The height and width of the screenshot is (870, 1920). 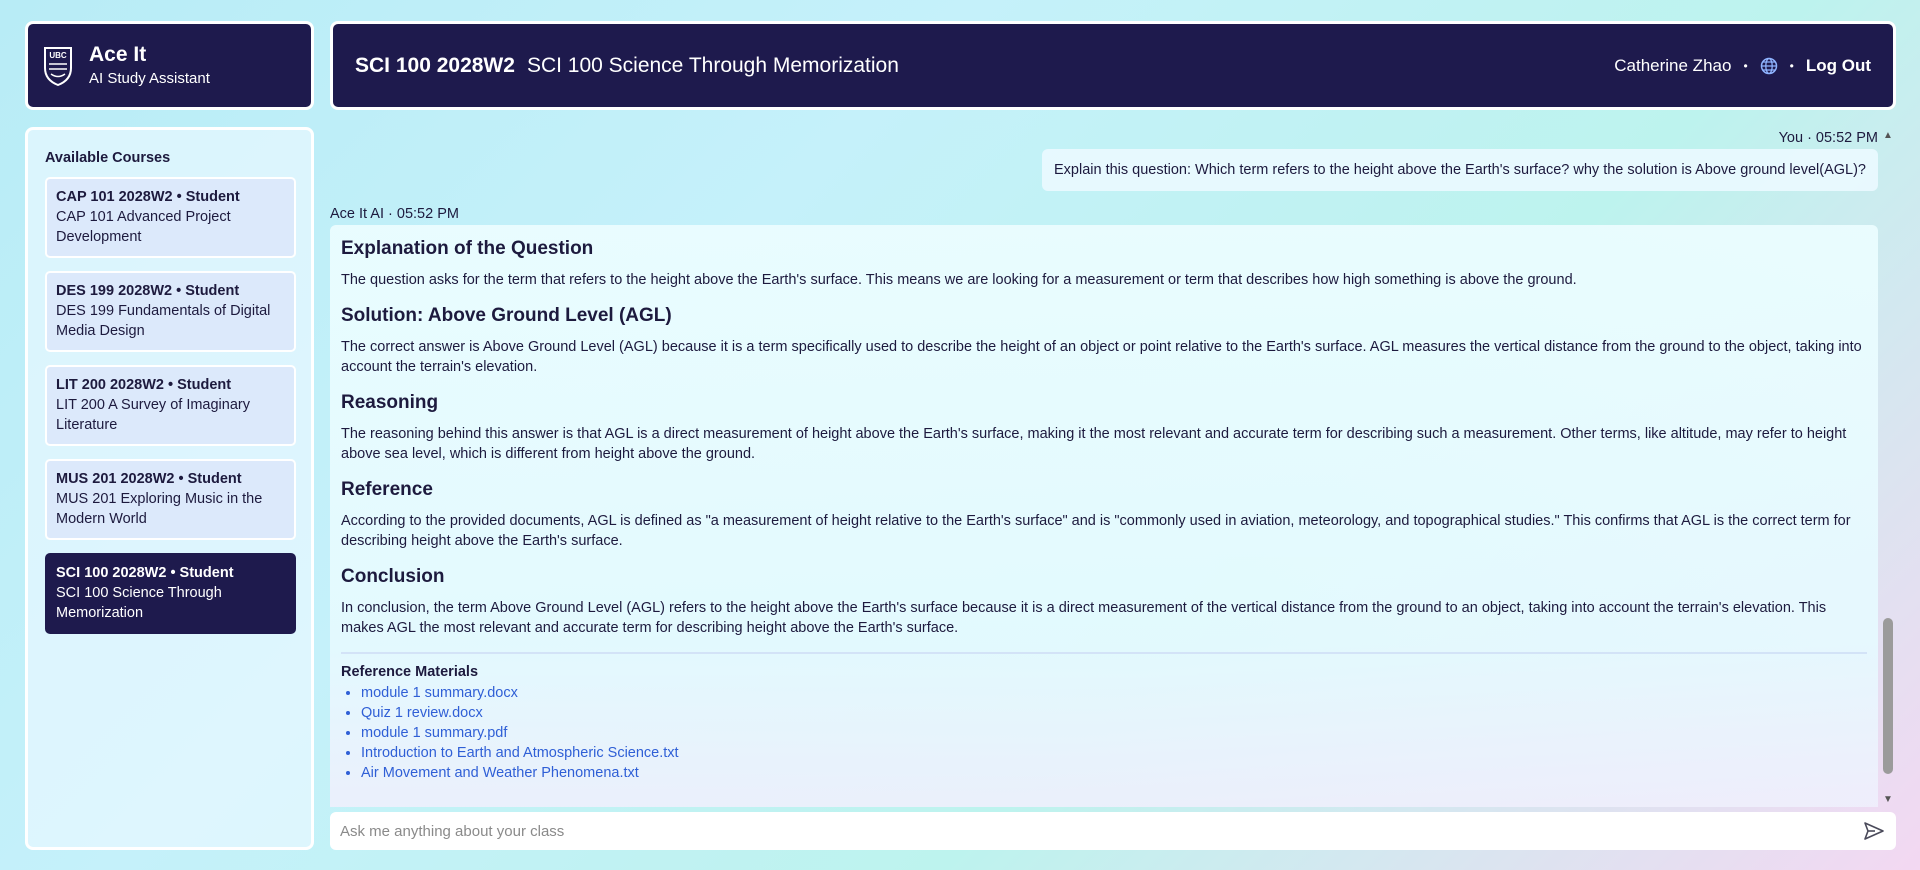 I want to click on course-item-name: LIT 200 A Survey of Imaginary Literature, so click(x=153, y=415).